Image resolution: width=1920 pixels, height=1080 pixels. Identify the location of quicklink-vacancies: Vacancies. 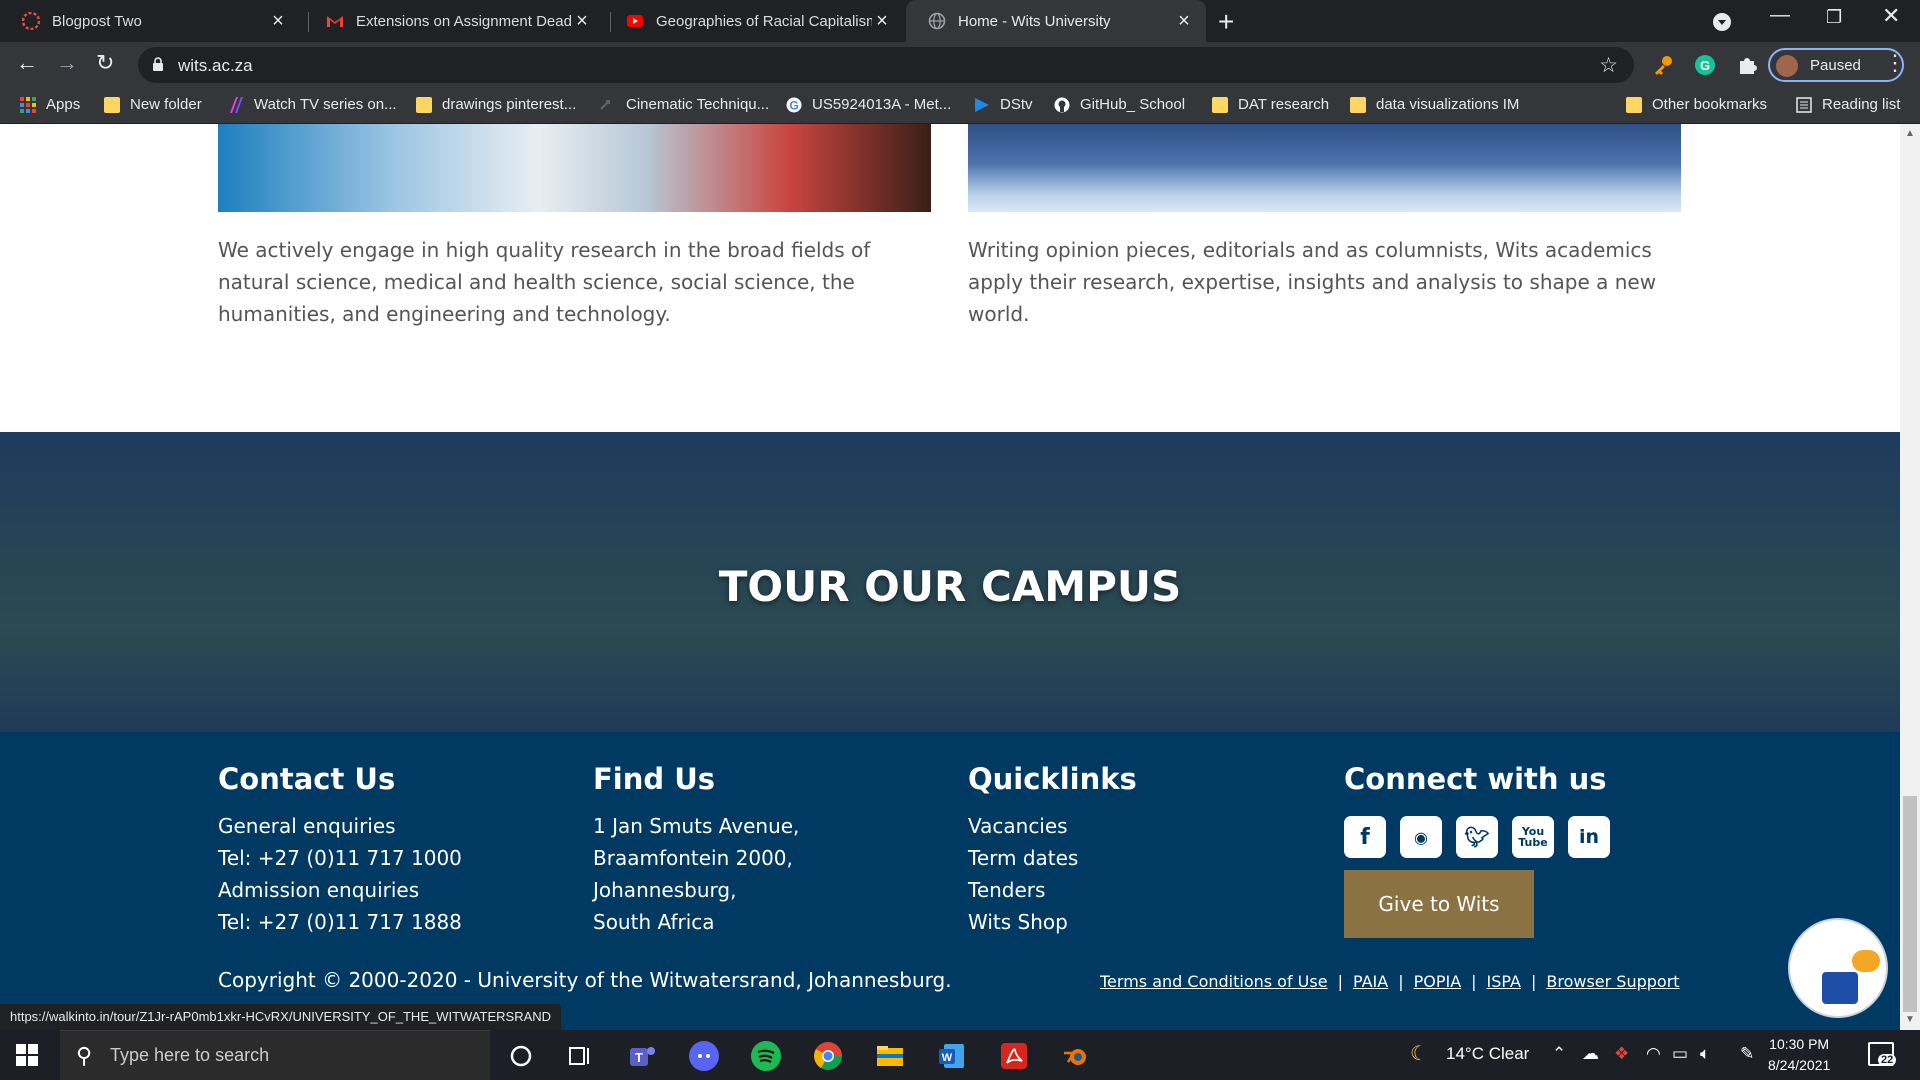
(1052, 826).